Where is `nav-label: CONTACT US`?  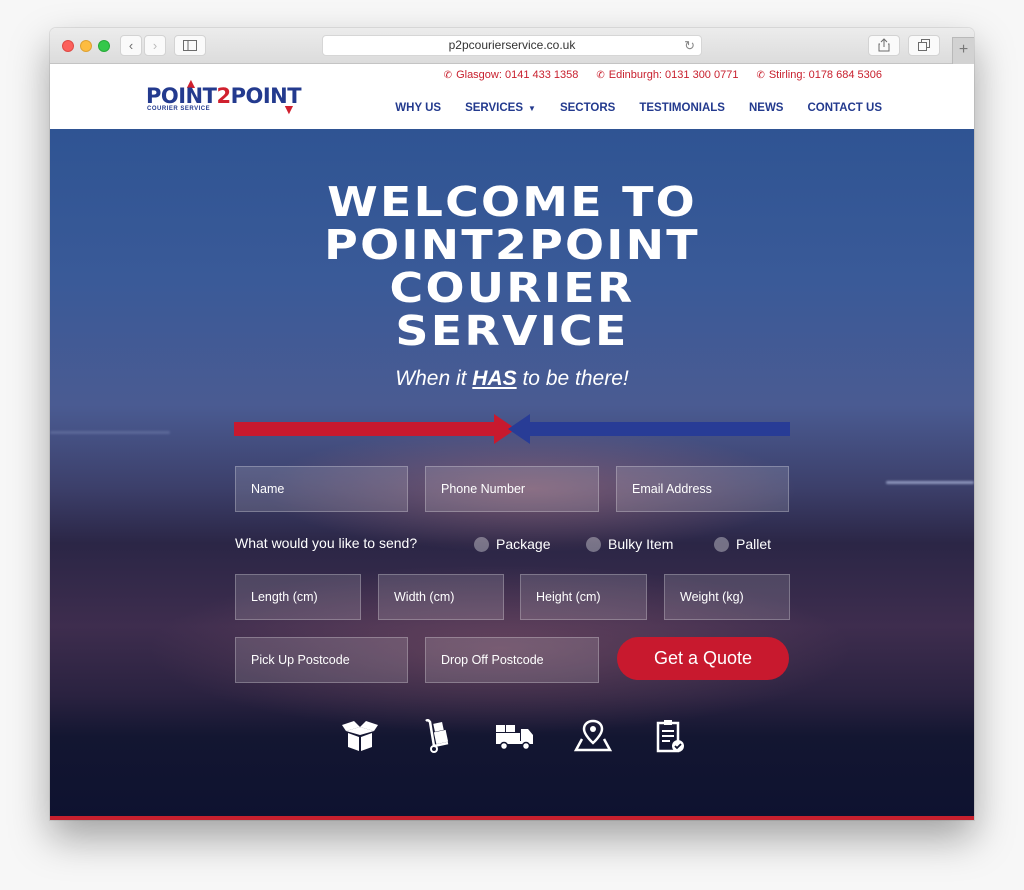
nav-label: CONTACT US is located at coordinates (844, 108).